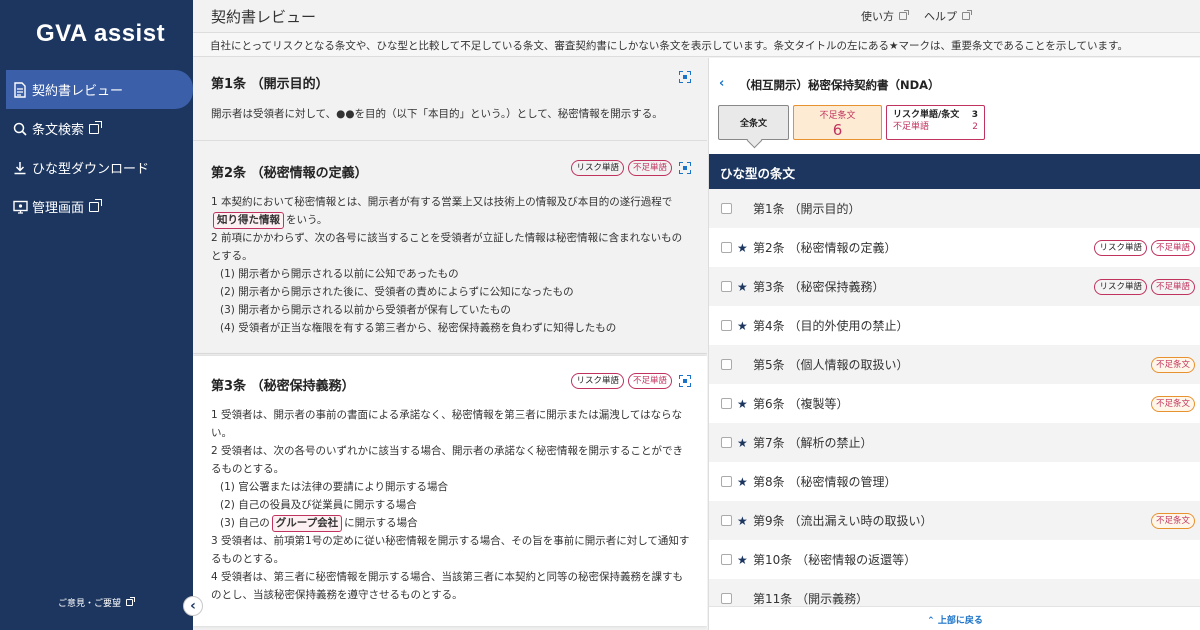  Describe the element at coordinates (819, 287) in the screenshot. I see `article-label: 第3条 （秘密保持義務）` at that location.